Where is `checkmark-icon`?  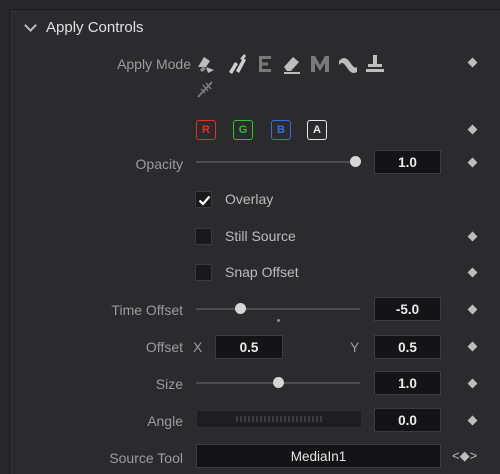
checkmark-icon is located at coordinates (204, 200).